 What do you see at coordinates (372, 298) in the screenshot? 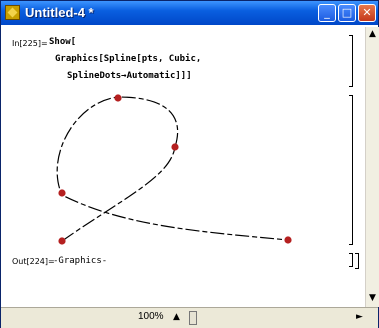
I see `scroll-down-icon: ▼` at bounding box center [372, 298].